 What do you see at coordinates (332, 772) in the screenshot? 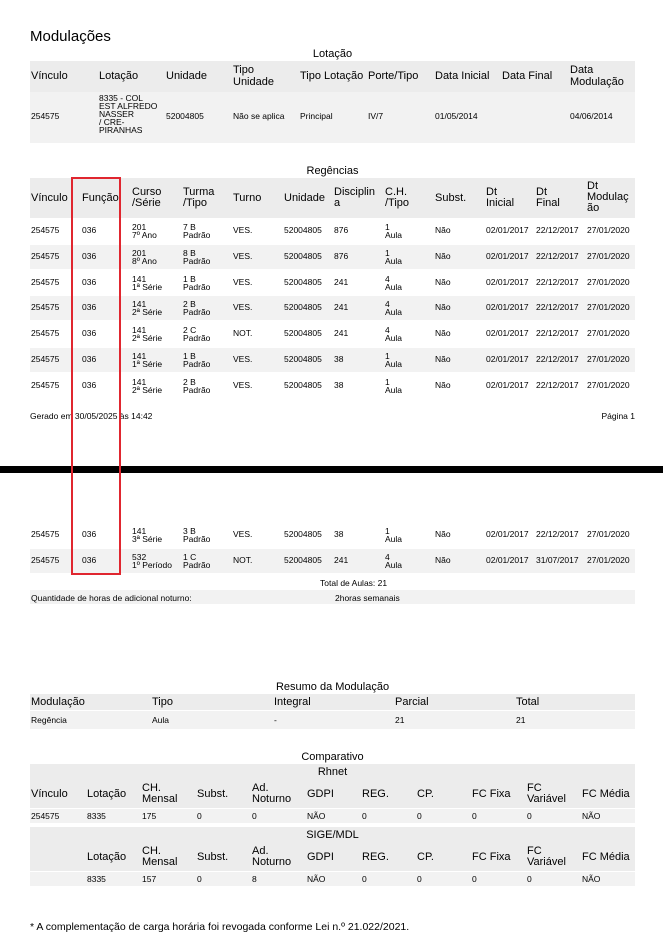
I see `rhnet-title: Rhnet` at bounding box center [332, 772].